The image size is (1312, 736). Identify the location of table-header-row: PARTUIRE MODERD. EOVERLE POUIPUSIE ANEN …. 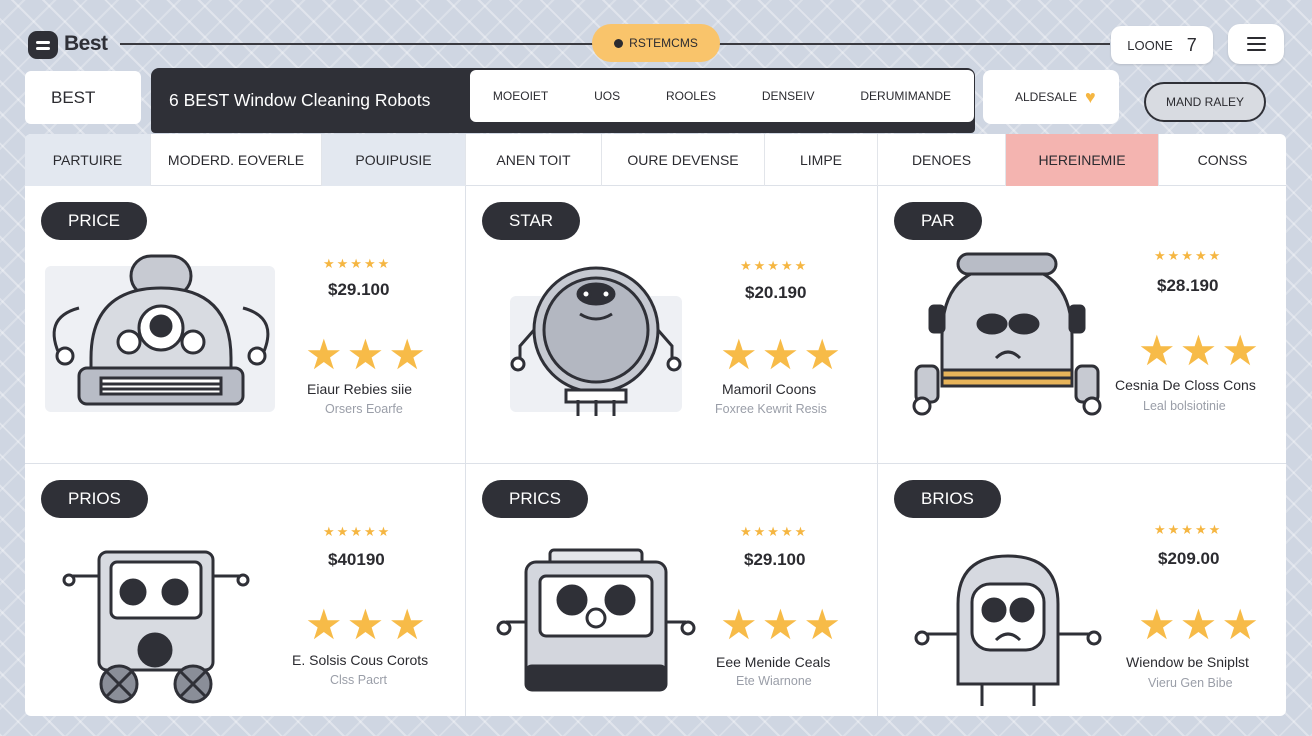
(655, 160).